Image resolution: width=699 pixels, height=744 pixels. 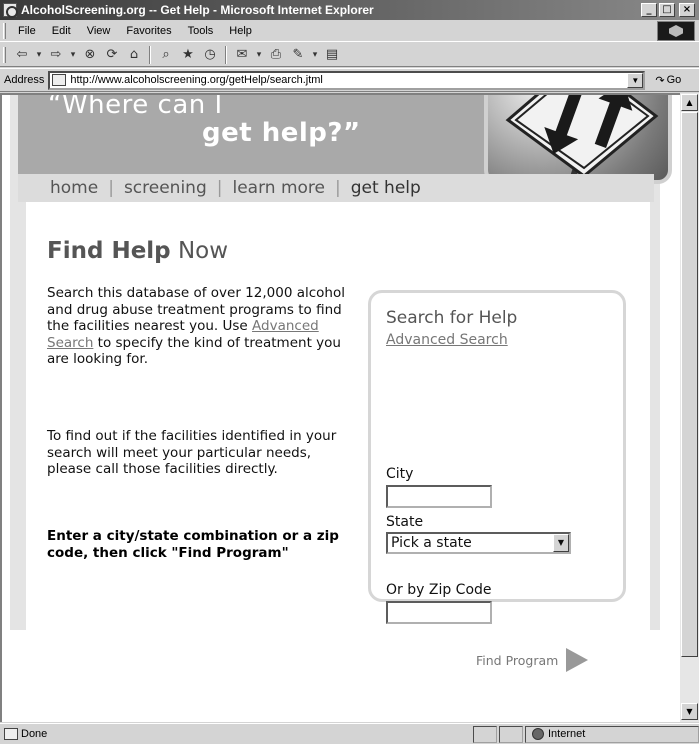 What do you see at coordinates (24, 80) in the screenshot?
I see `address-label: Address` at bounding box center [24, 80].